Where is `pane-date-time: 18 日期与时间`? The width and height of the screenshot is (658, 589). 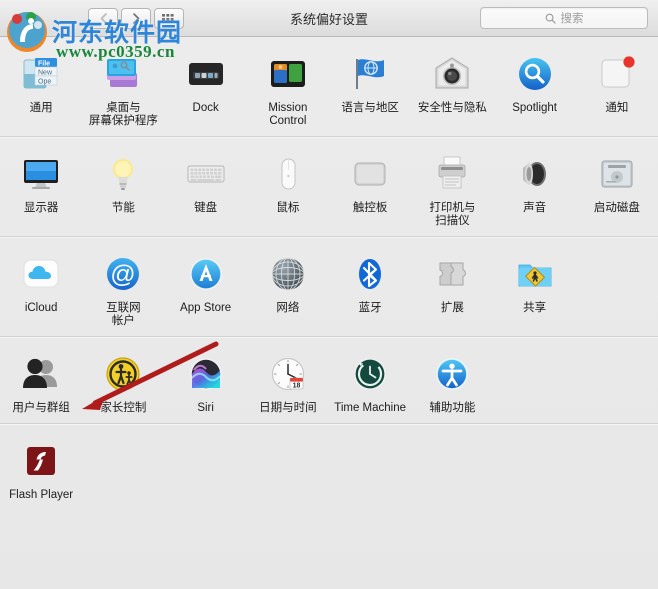
pane-date-time: 18 日期与时间 is located at coordinates (288, 381).